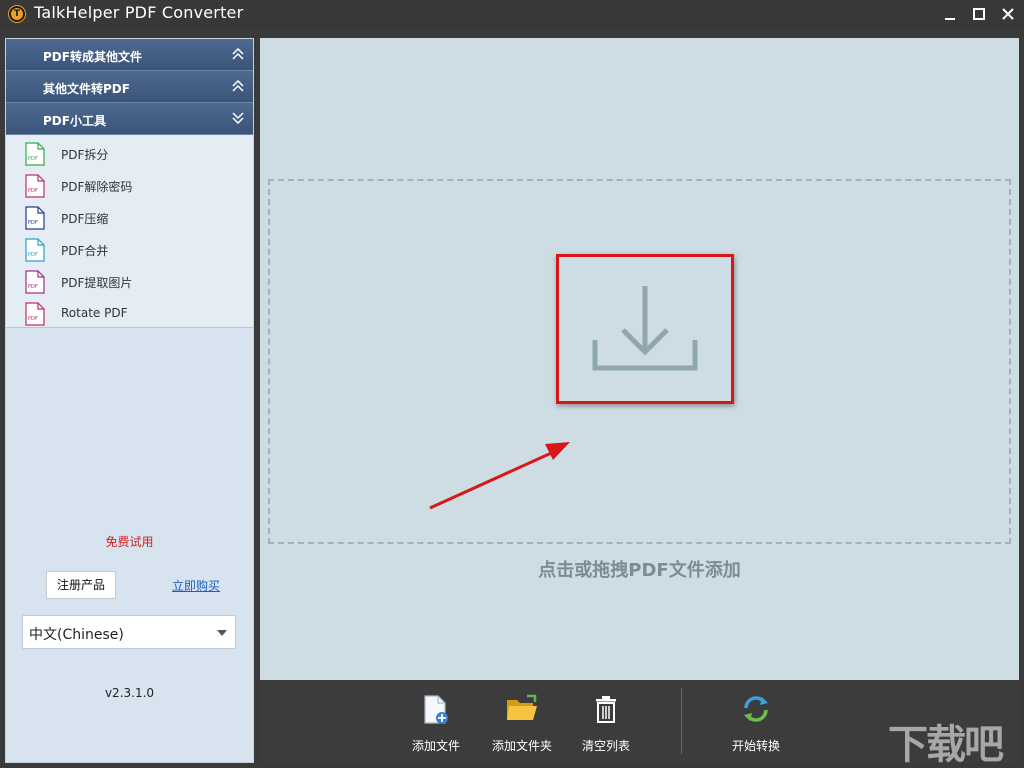  I want to click on tool-label: PDF合并, so click(85, 251).